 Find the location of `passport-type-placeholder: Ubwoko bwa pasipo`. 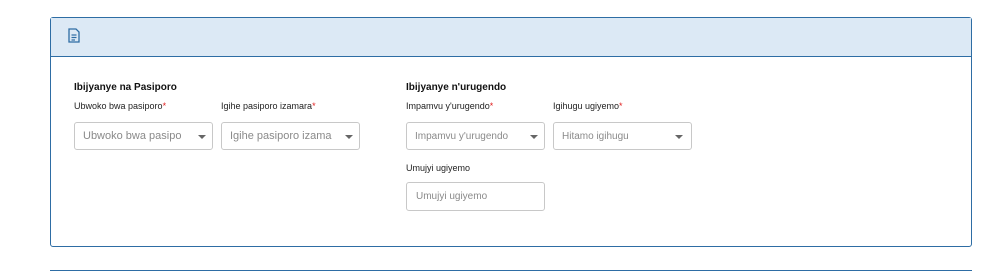

passport-type-placeholder: Ubwoko bwa pasipo is located at coordinates (132, 136).